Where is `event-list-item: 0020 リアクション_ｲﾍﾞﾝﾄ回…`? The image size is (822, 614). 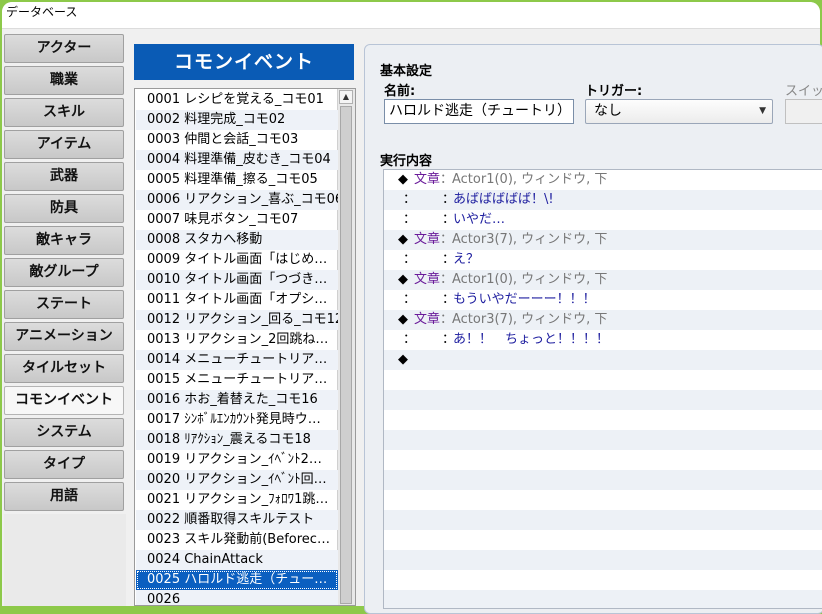 event-list-item: 0020 リアクション_ｲﾍﾞﾝﾄ回… is located at coordinates (237, 480).